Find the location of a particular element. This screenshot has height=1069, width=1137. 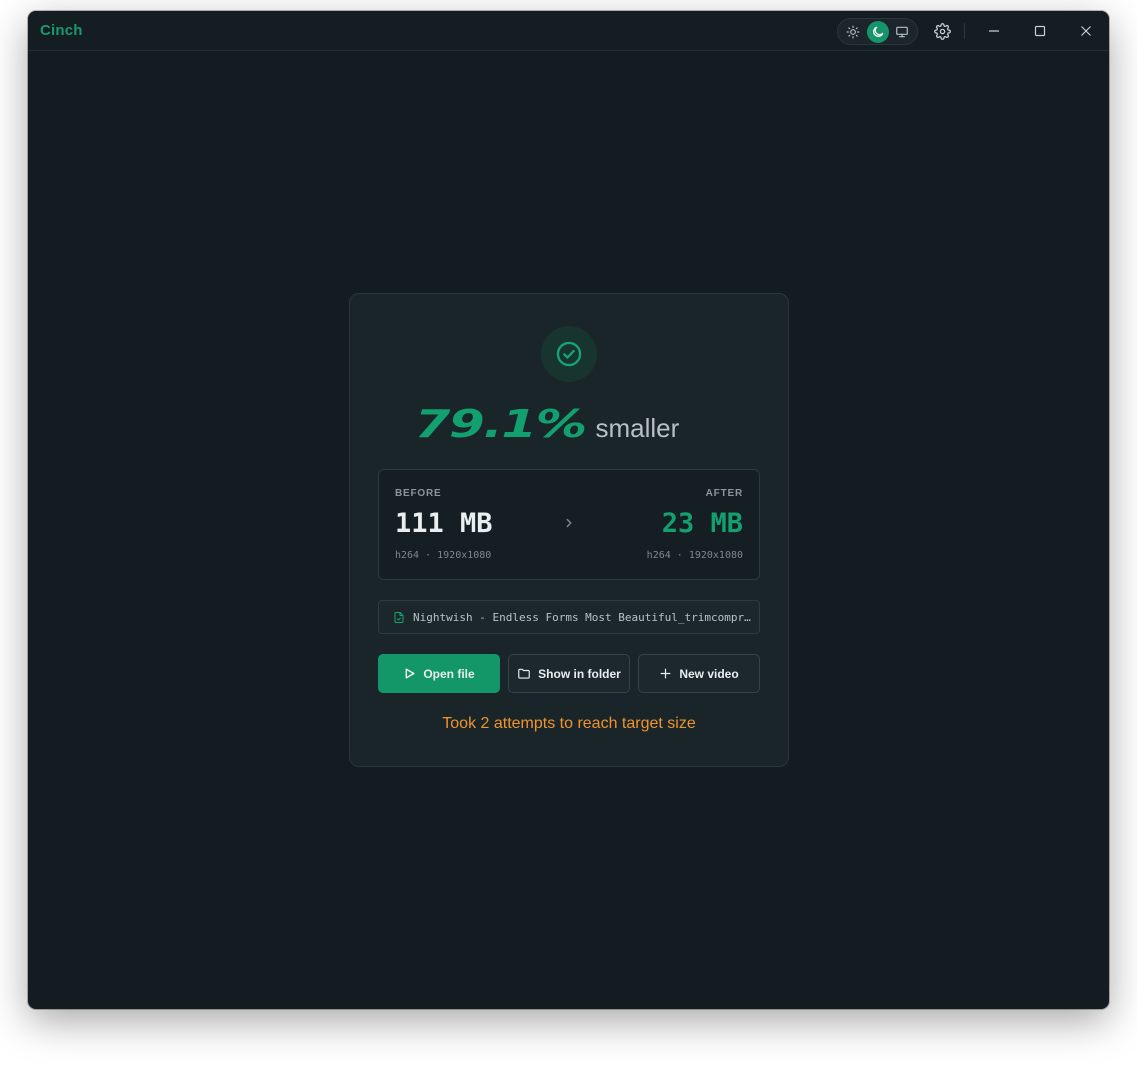

close-icon is located at coordinates (1086, 31).